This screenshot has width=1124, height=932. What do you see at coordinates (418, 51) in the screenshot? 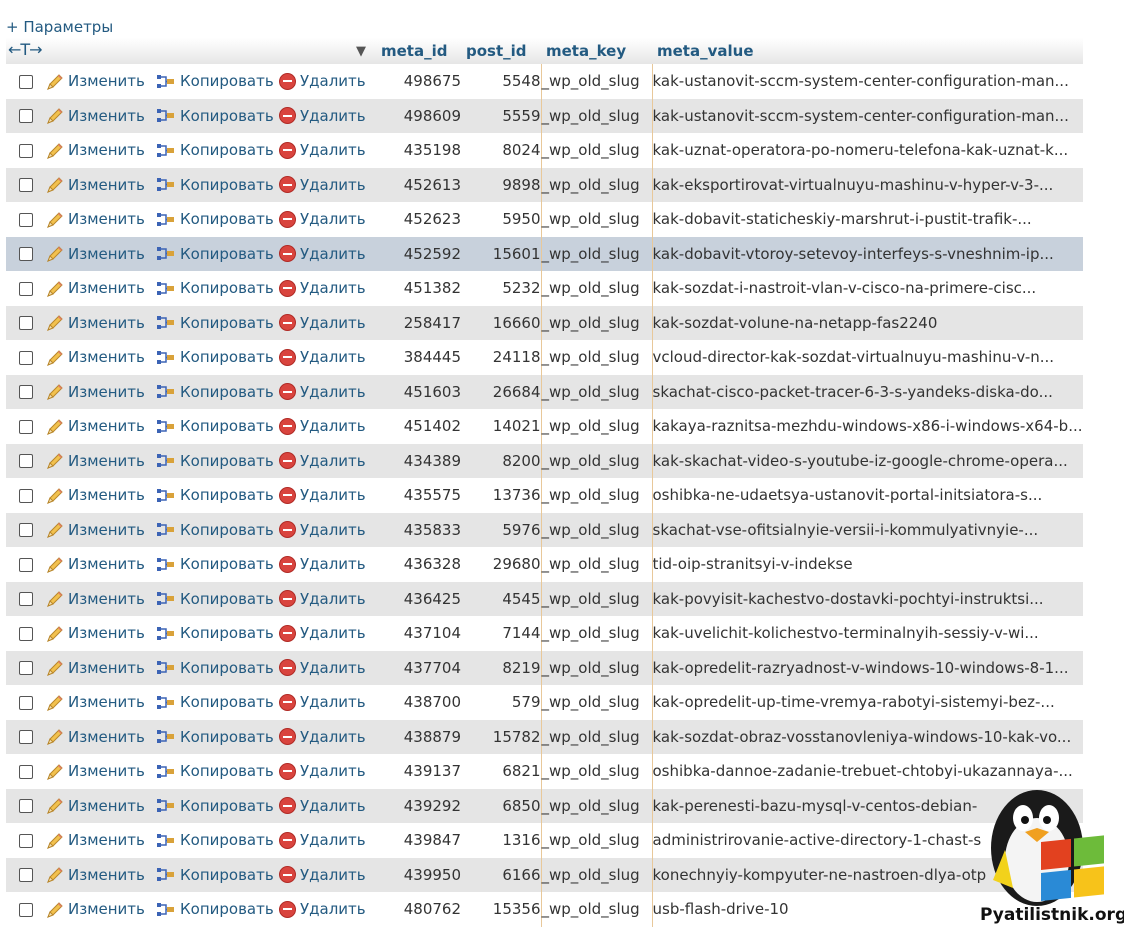
I see `column-header-meta-id: meta_id` at bounding box center [418, 51].